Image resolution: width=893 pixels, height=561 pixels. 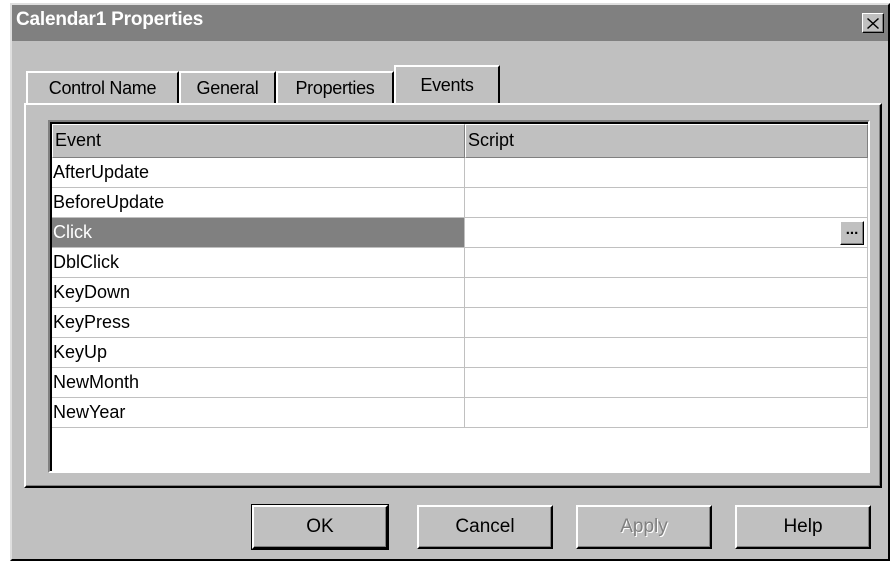 I want to click on event-row-keypress: KeyPress, so click(x=460, y=323).